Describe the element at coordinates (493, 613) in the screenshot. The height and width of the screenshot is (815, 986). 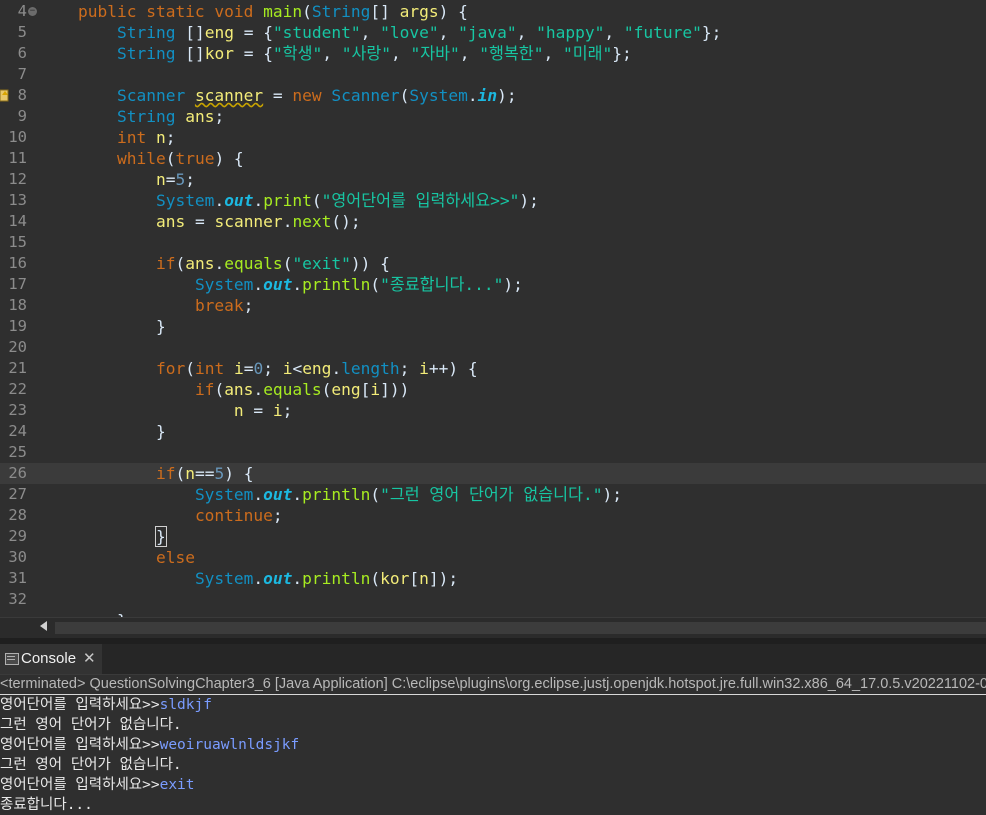
I see `code-line: }` at that location.